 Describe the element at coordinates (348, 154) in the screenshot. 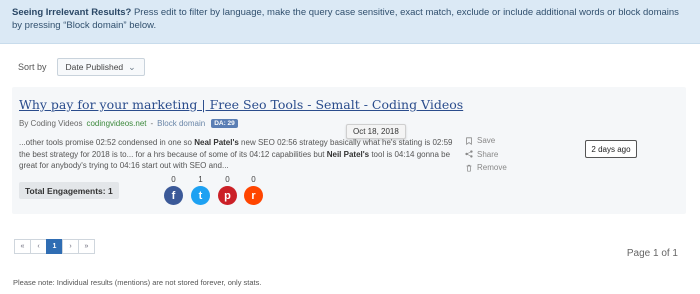

I see `snippet-highlight: Neil Patel's` at that location.